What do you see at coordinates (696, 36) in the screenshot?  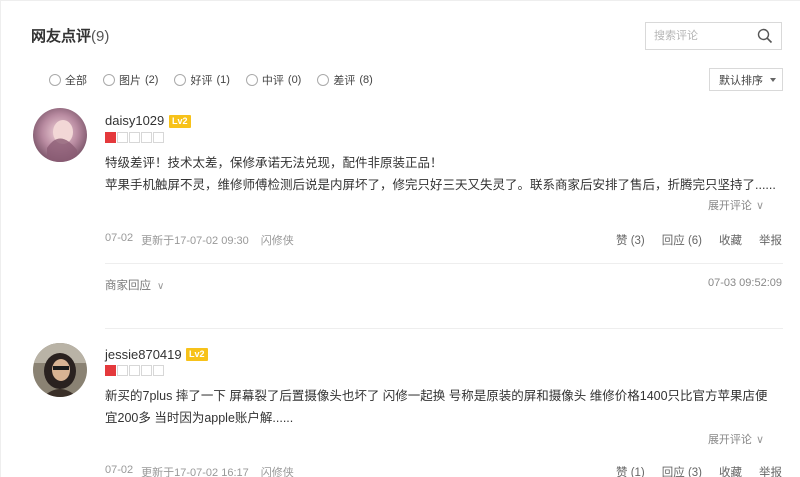 I see `search-input` at bounding box center [696, 36].